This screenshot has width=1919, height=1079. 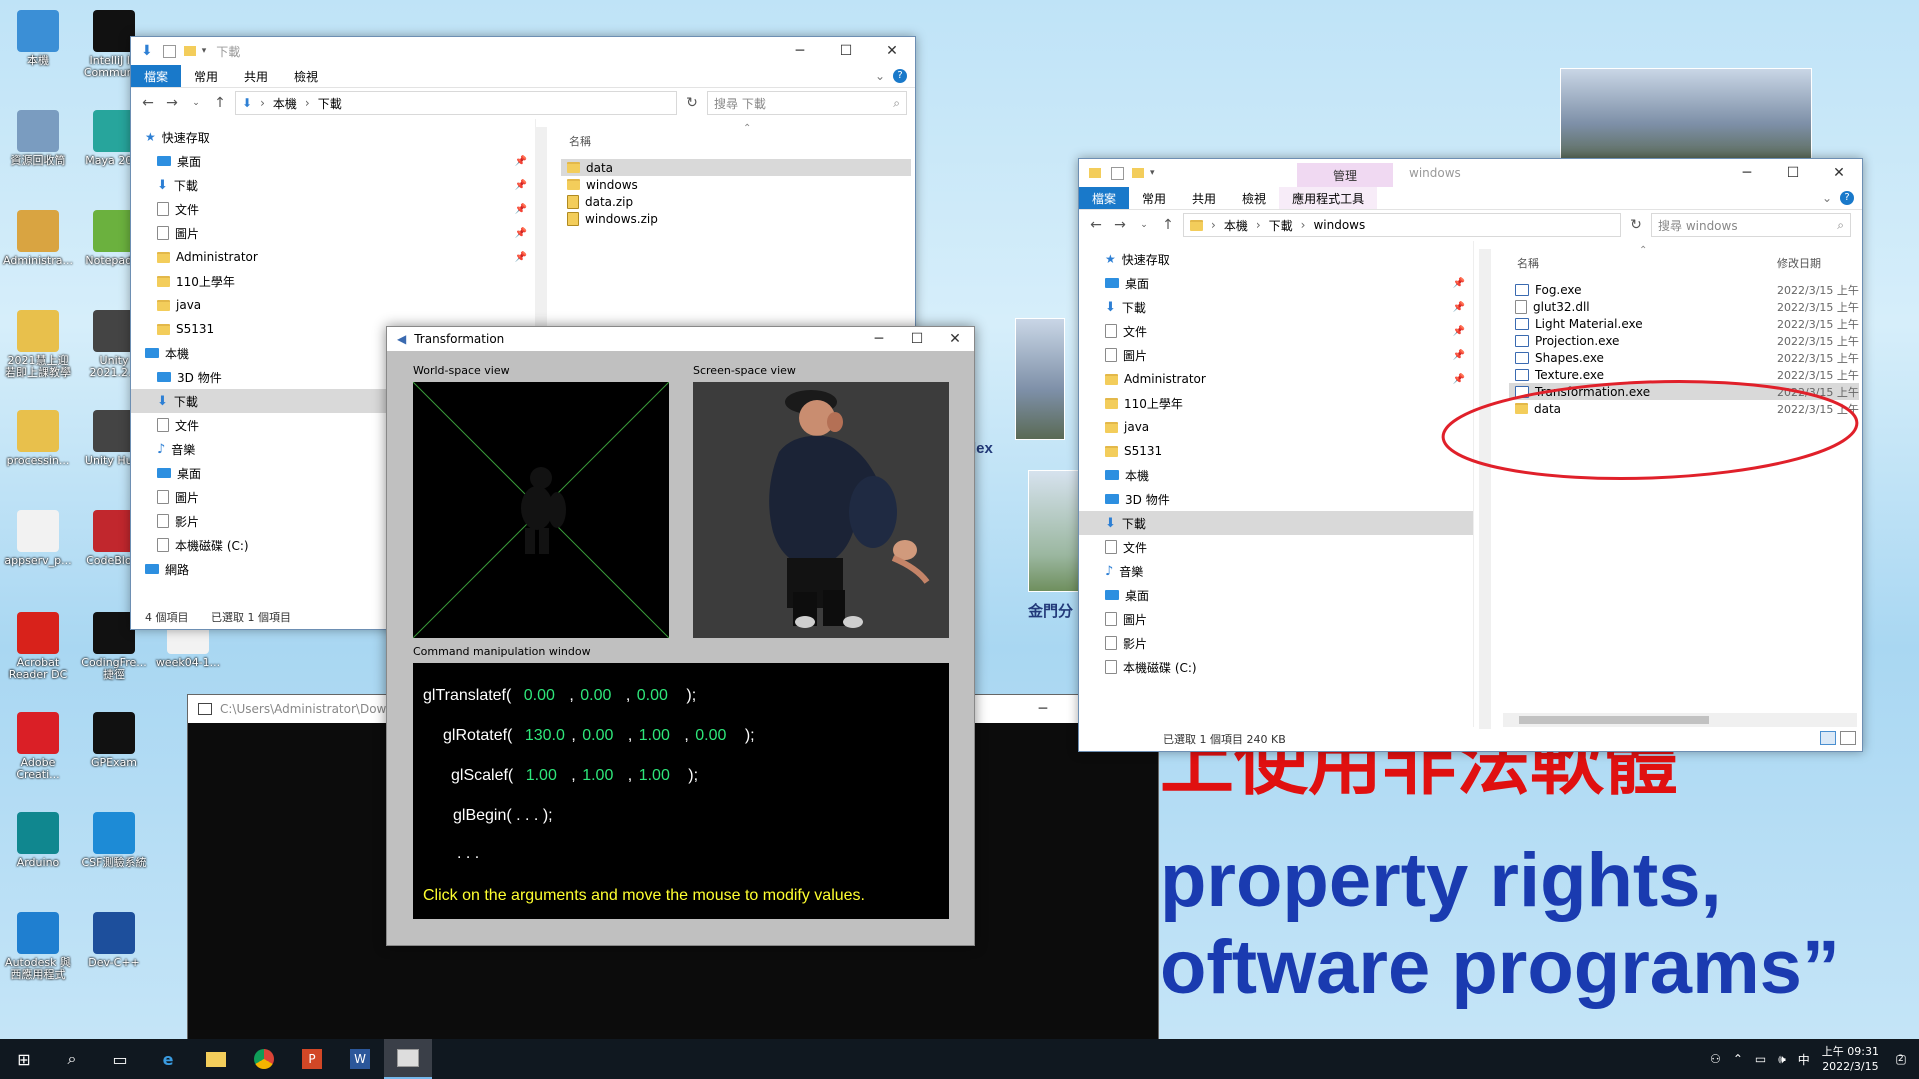 I want to click on search-icon: ⌕, so click(x=72, y=1059).